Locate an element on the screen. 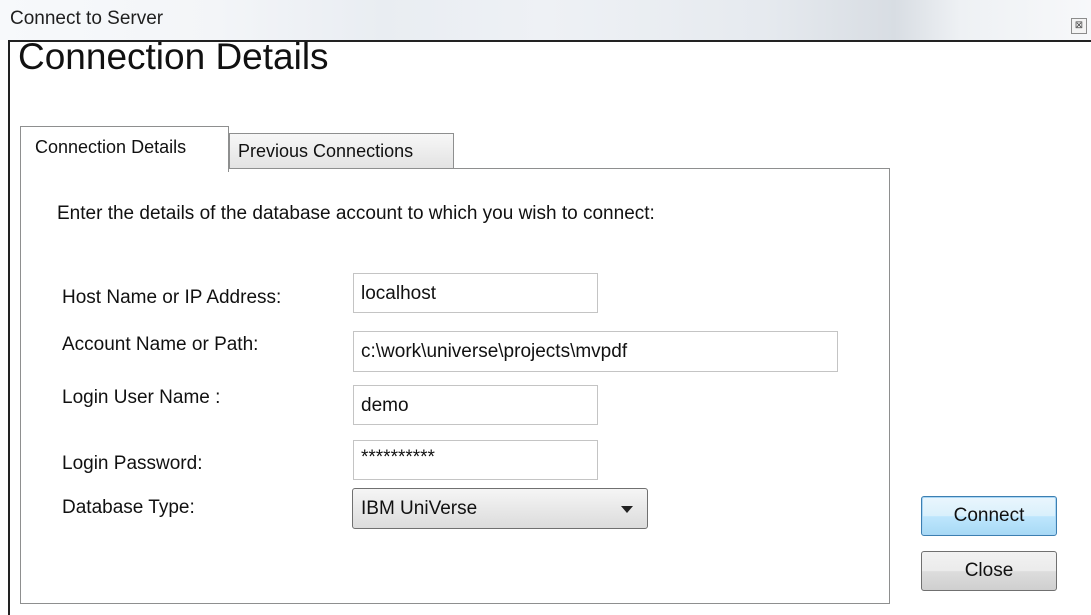 Image resolution: width=1091 pixels, height=615 pixels. database-type-value: IBM UniVerse is located at coordinates (419, 508).